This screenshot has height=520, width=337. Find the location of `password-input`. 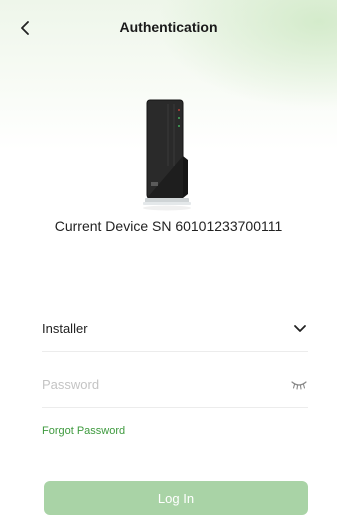

password-input is located at coordinates (152, 384).